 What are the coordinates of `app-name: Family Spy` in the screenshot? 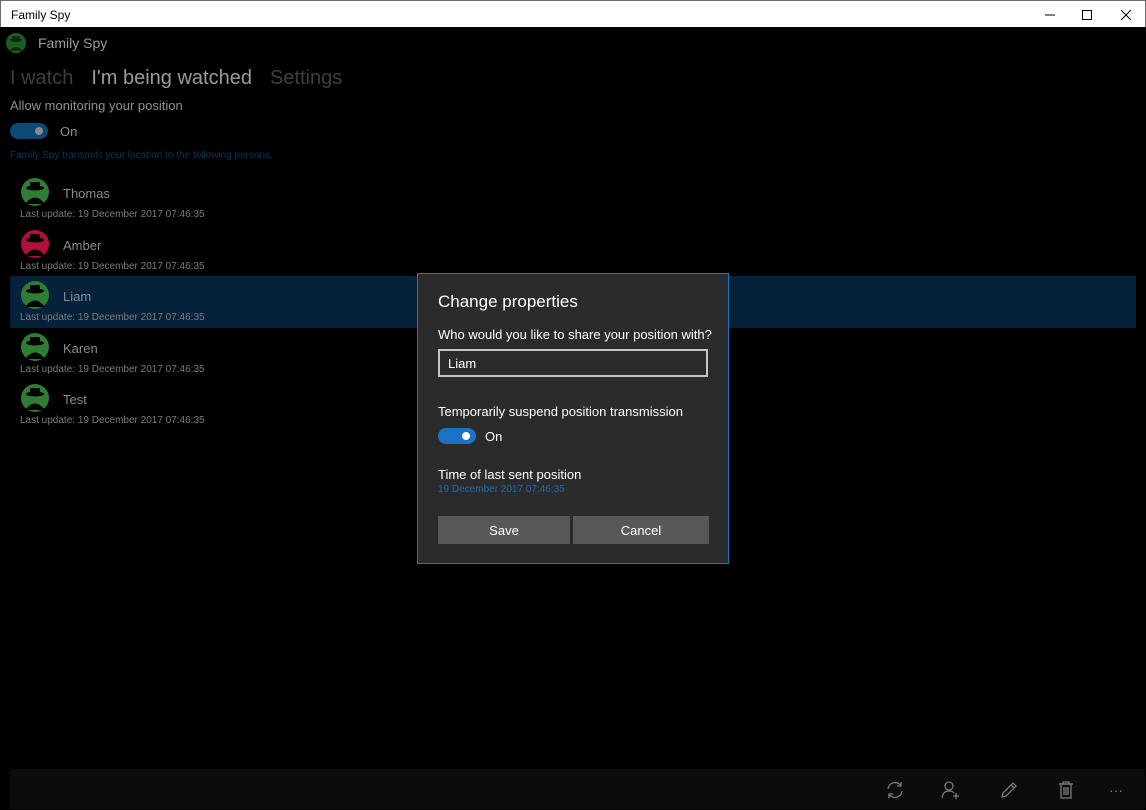 It's located at (73, 43).